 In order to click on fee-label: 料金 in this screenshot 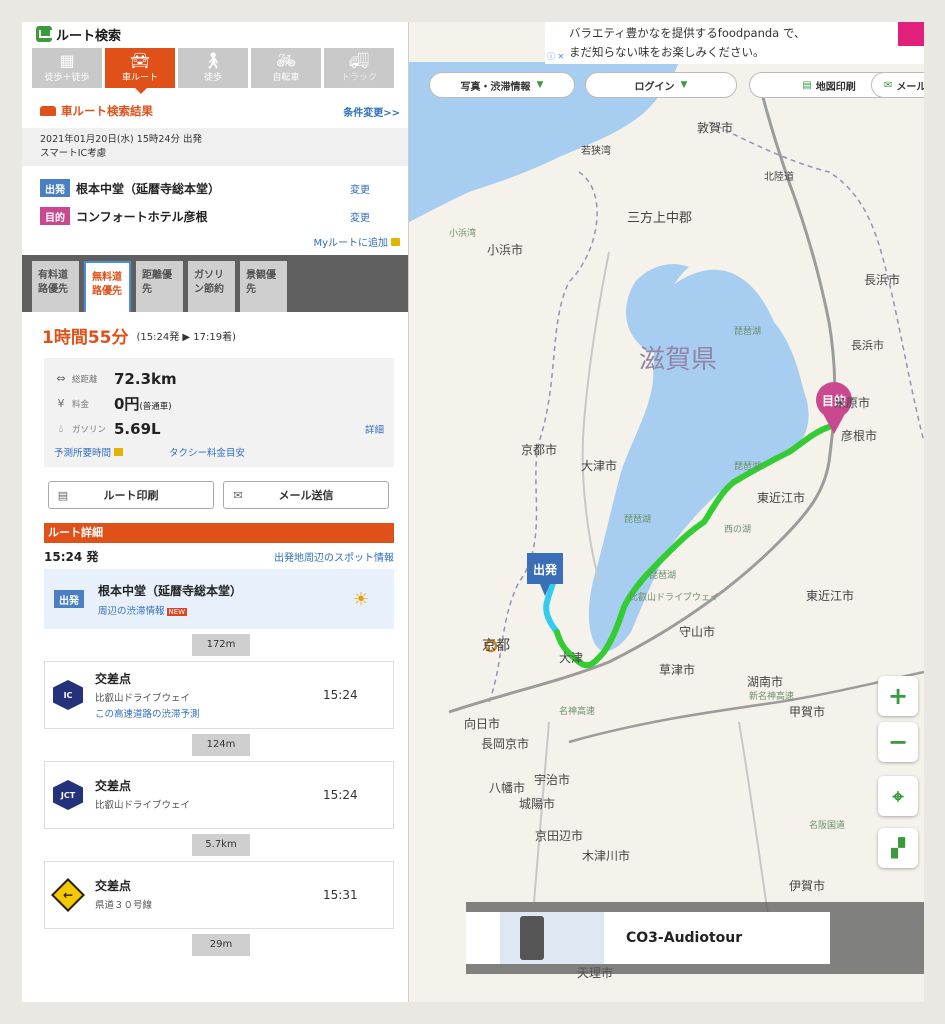, I will do `click(81, 404)`.